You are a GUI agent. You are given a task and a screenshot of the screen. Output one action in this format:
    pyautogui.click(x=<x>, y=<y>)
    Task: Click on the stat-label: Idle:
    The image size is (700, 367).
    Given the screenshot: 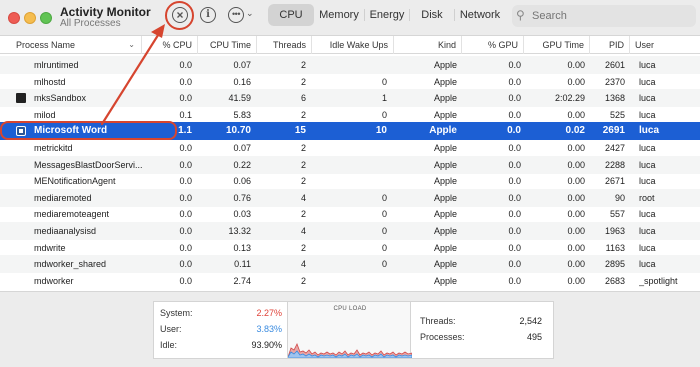 What is the action you would take?
    pyautogui.click(x=169, y=345)
    